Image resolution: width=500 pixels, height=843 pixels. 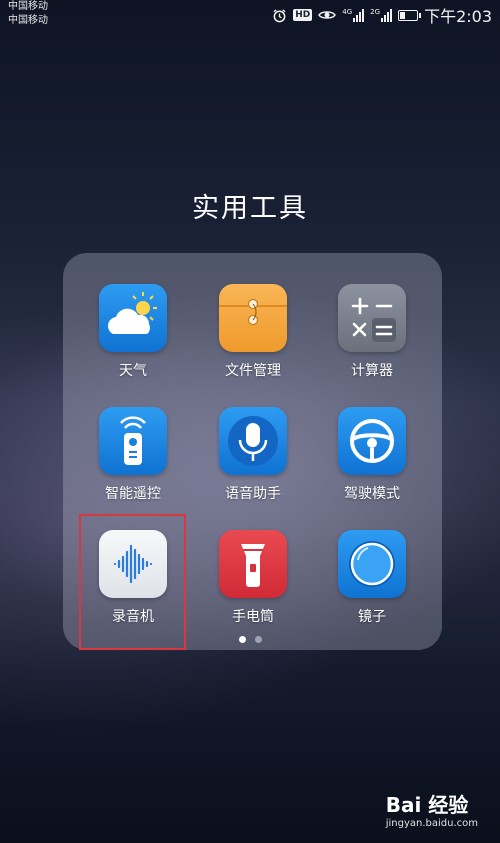 I want to click on app-label-calculator: 计算器, so click(x=372, y=371).